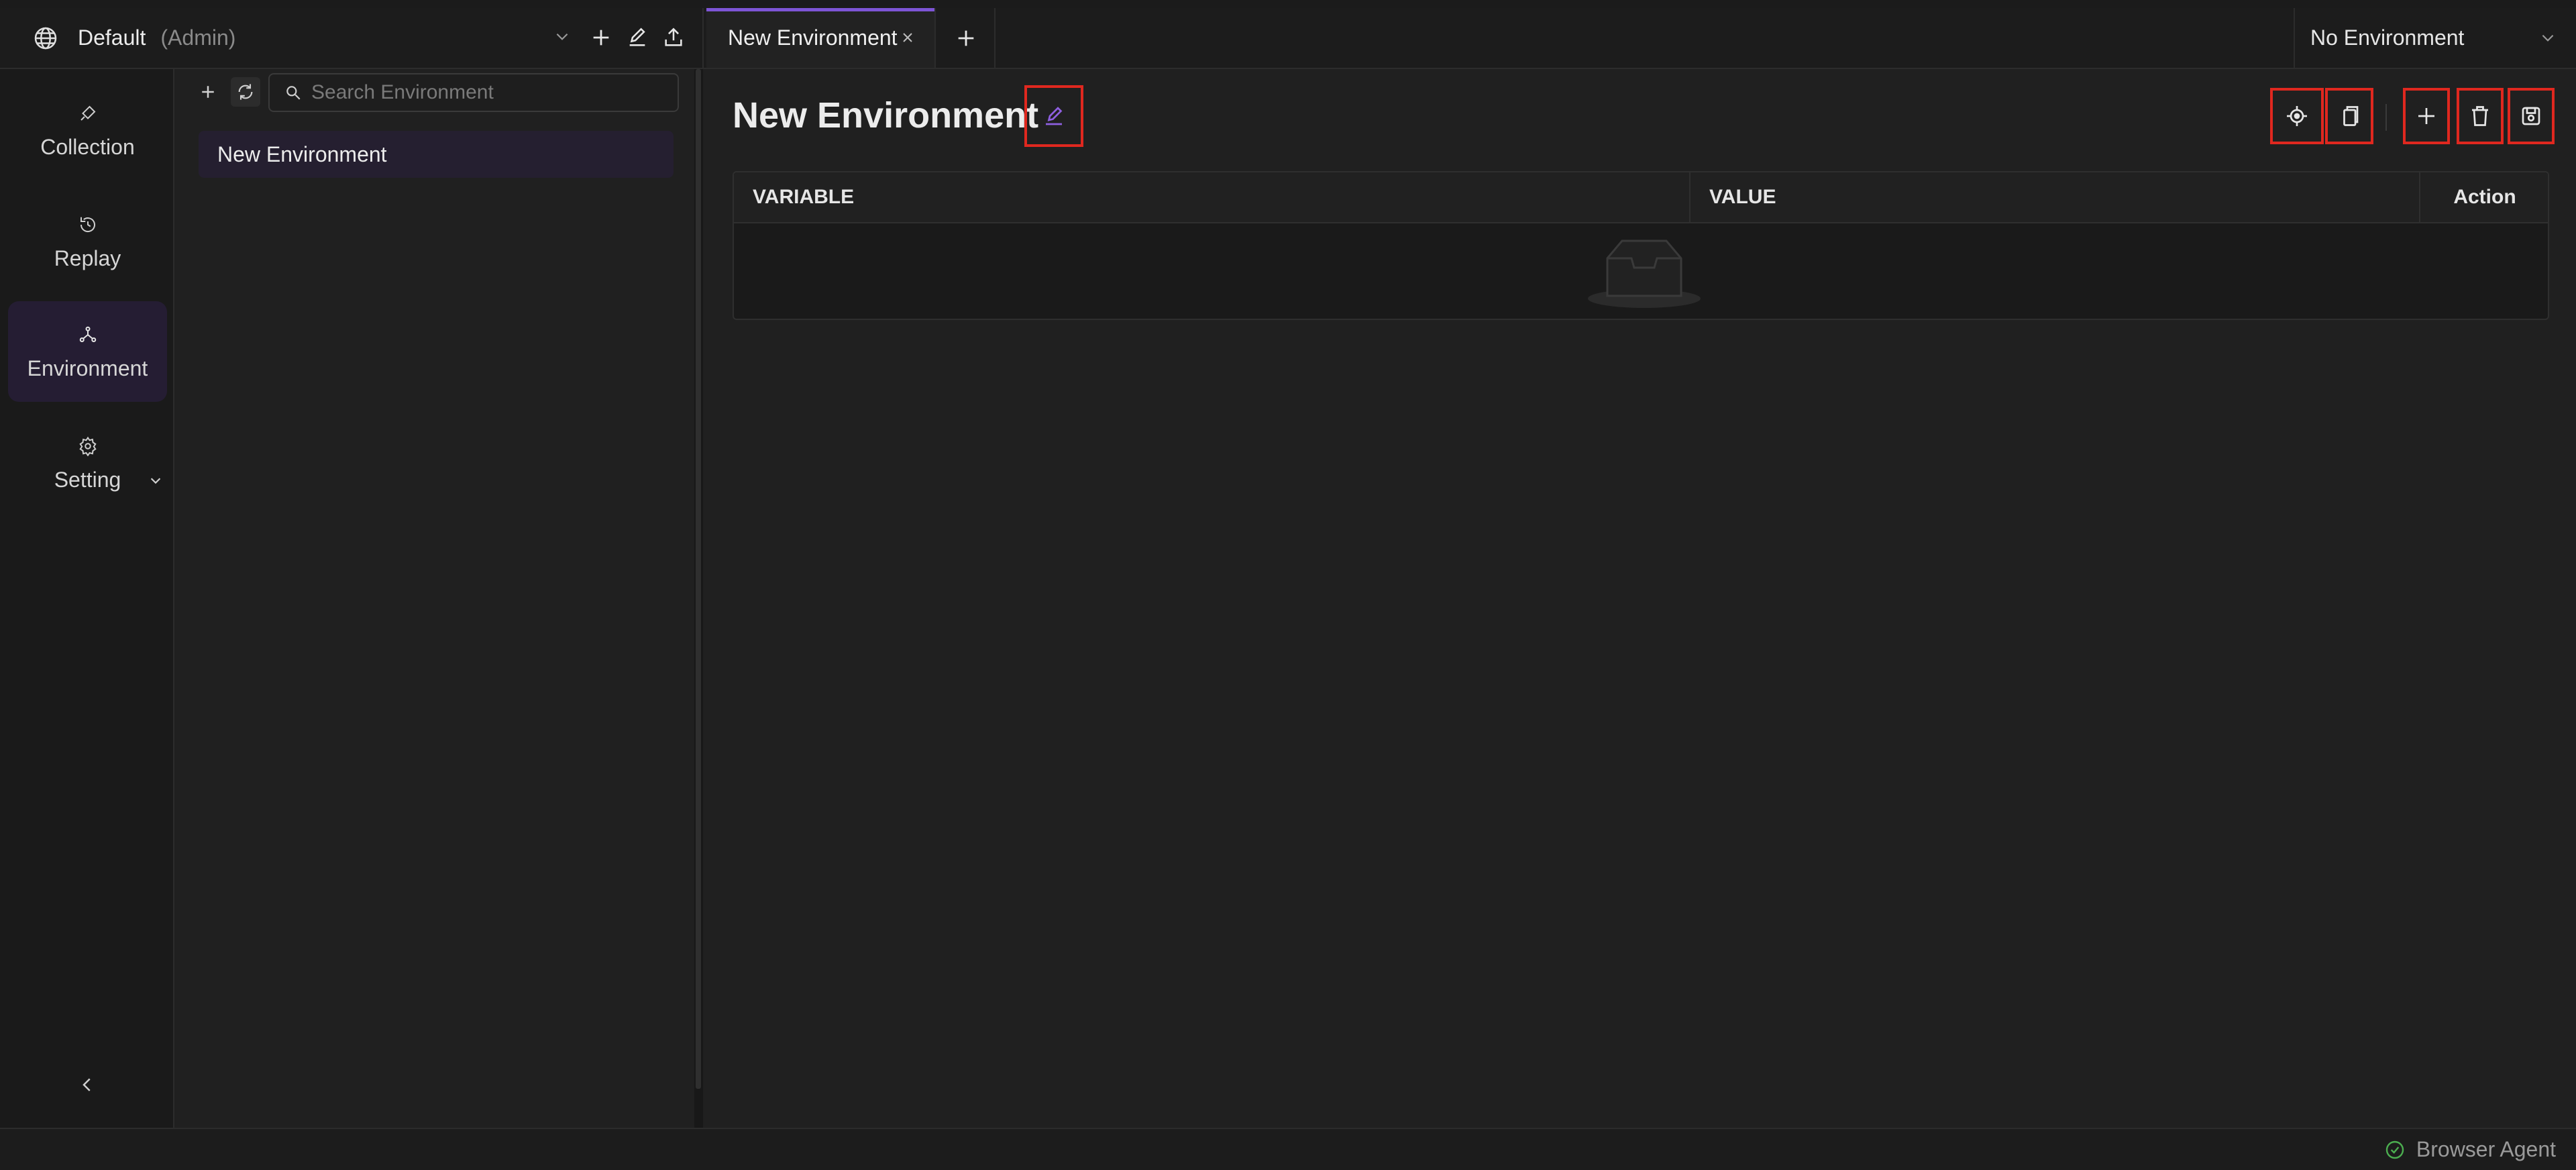 The height and width of the screenshot is (1170, 2576). I want to click on search-environment-field, so click(473, 92).